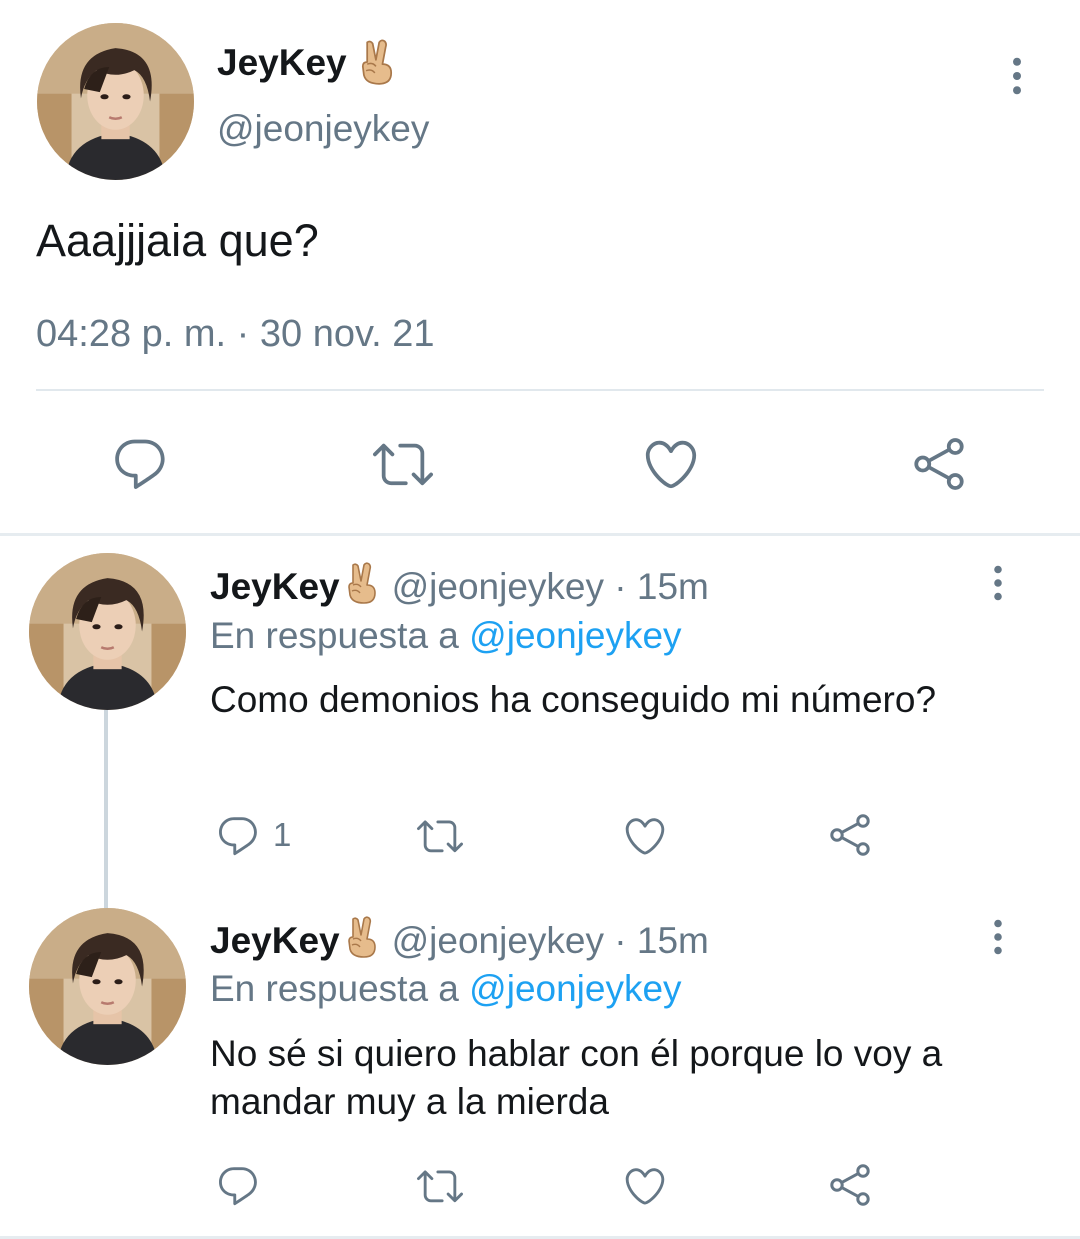  What do you see at coordinates (573, 699) in the screenshot?
I see `reply-text: Como demonios ha conseguido mi número?` at bounding box center [573, 699].